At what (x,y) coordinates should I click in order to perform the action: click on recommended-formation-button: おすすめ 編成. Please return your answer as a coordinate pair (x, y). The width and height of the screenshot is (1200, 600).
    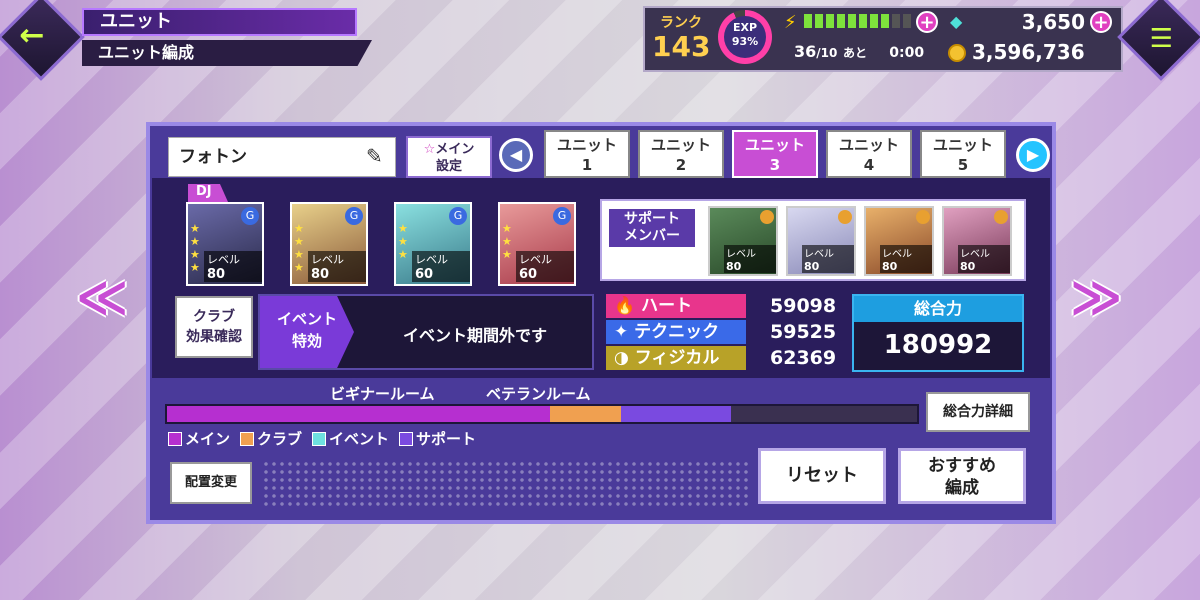
    Looking at the image, I should click on (962, 476).